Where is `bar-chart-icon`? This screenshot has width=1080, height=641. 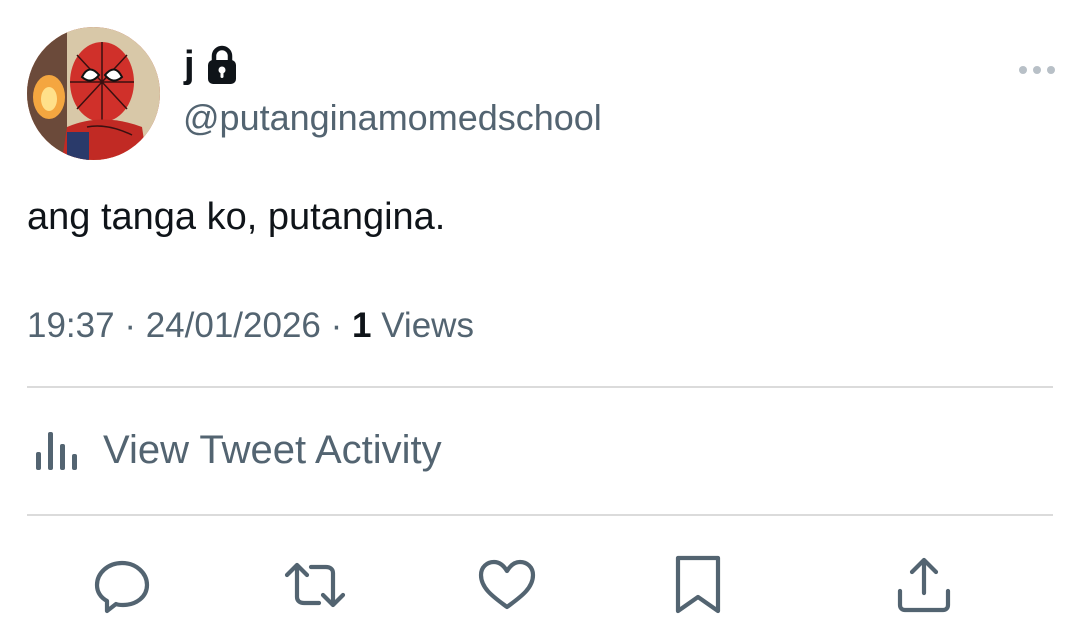 bar-chart-icon is located at coordinates (57, 450).